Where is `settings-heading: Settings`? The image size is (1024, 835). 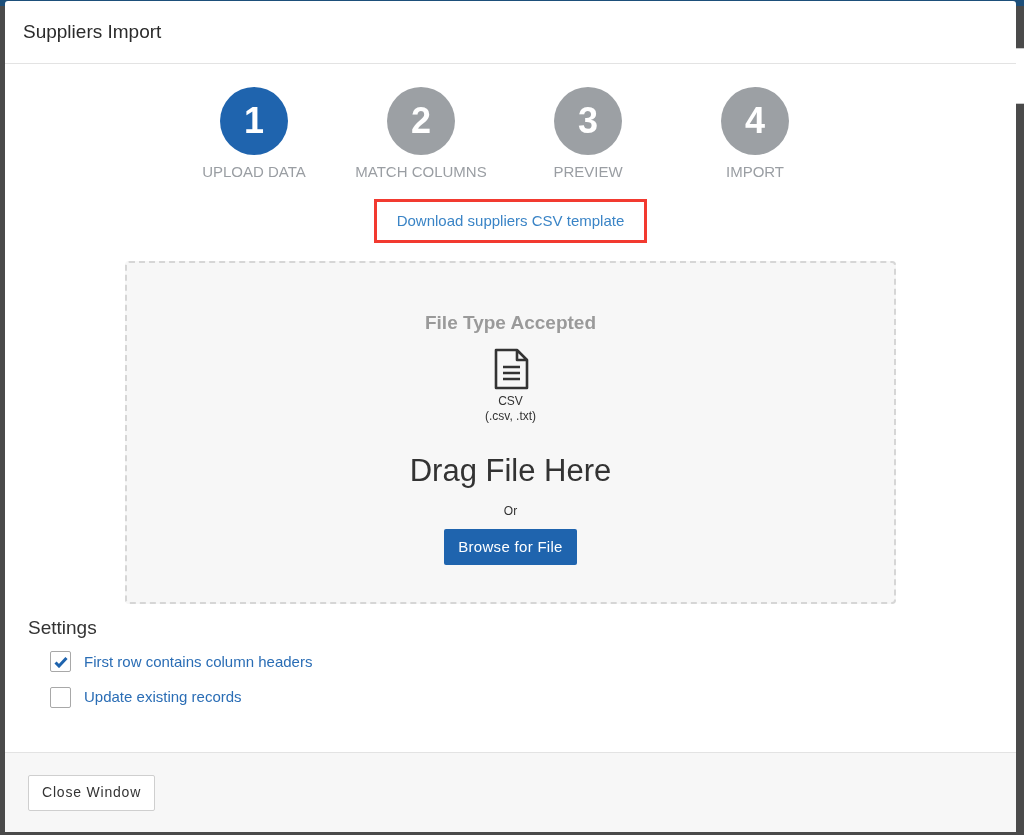 settings-heading: Settings is located at coordinates (63, 628).